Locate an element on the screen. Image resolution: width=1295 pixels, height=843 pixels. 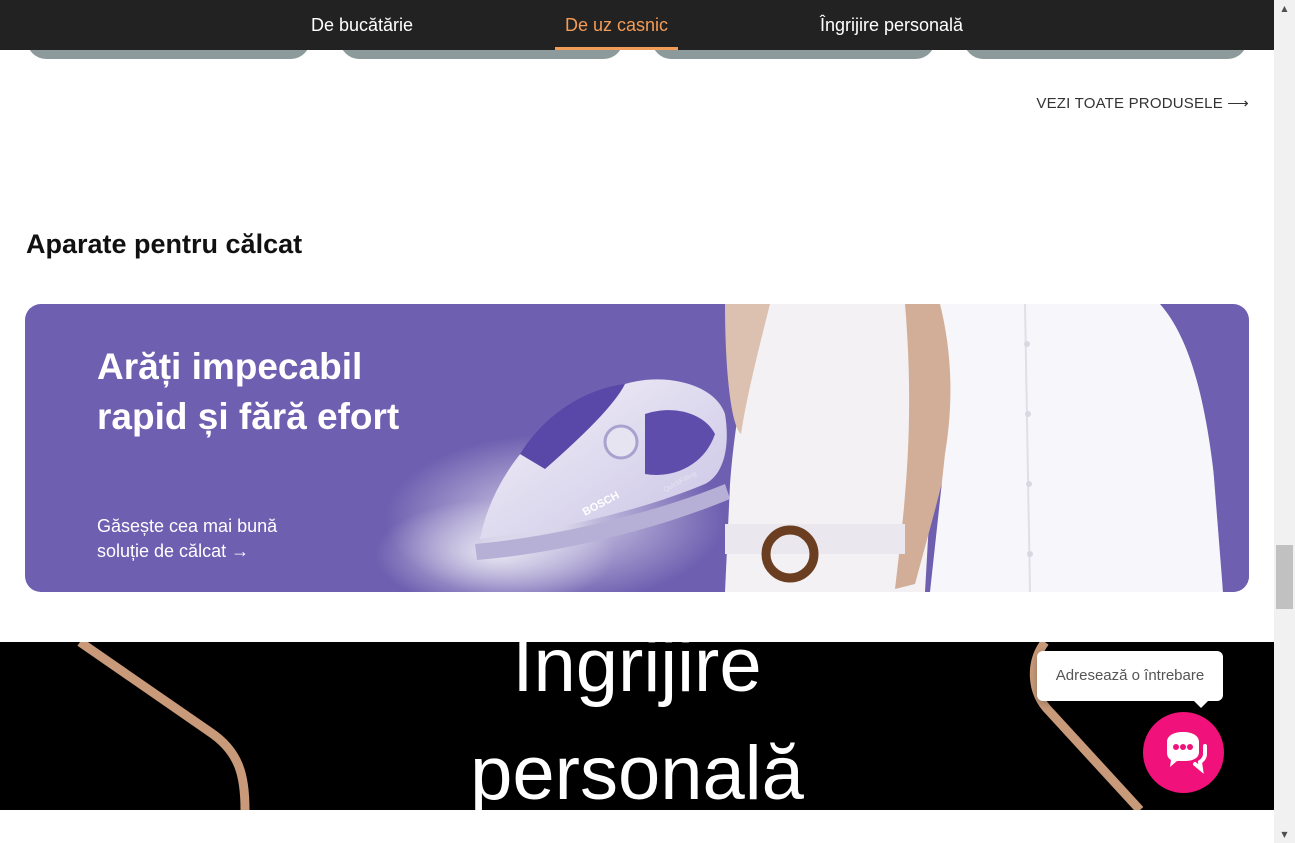
iron-dial is located at coordinates (621, 442).